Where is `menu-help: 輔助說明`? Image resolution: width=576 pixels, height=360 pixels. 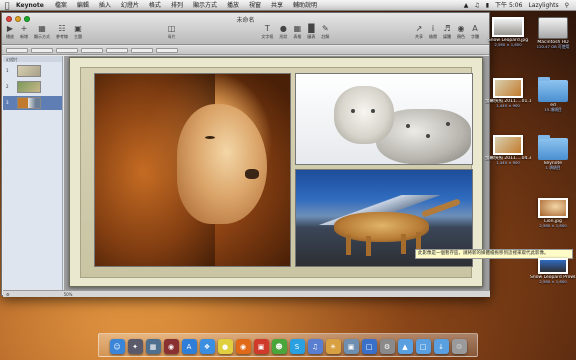
menu-help: 輔助說明 is located at coordinates (305, 5).